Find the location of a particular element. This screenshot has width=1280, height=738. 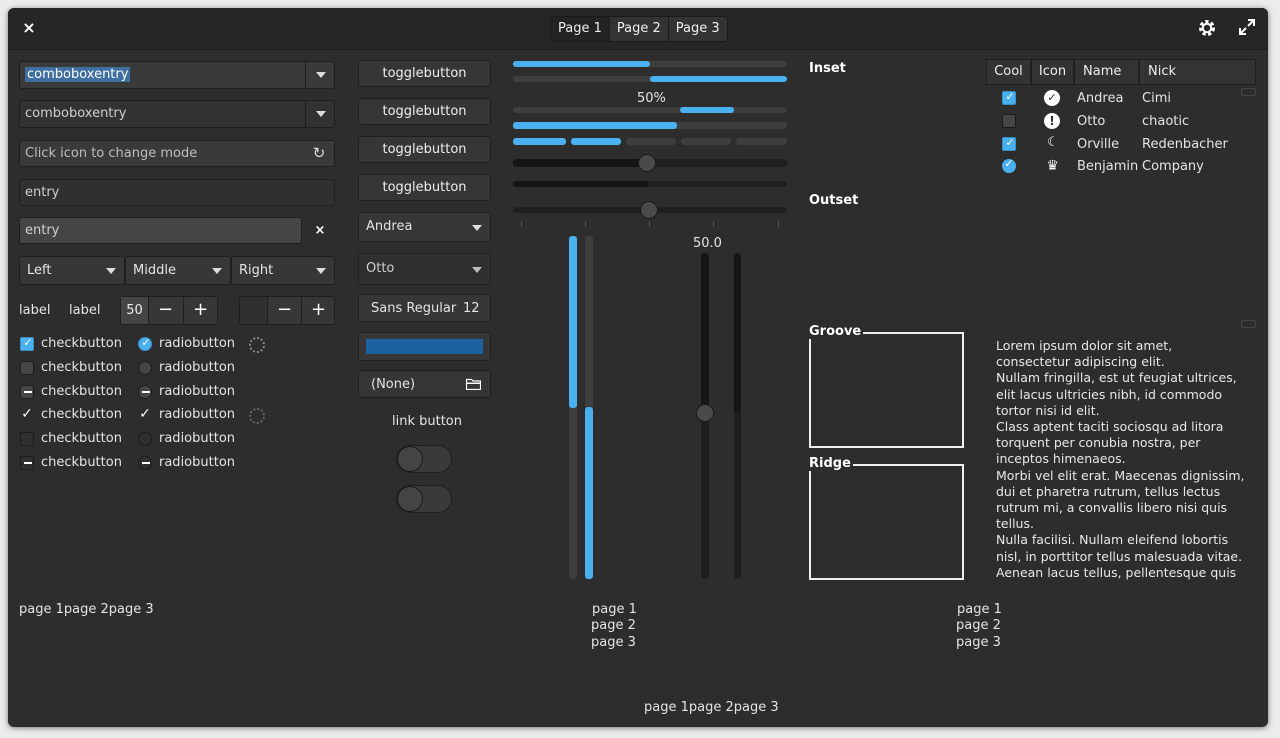

checkbutton-5-label: checkbutton is located at coordinates (81, 438).